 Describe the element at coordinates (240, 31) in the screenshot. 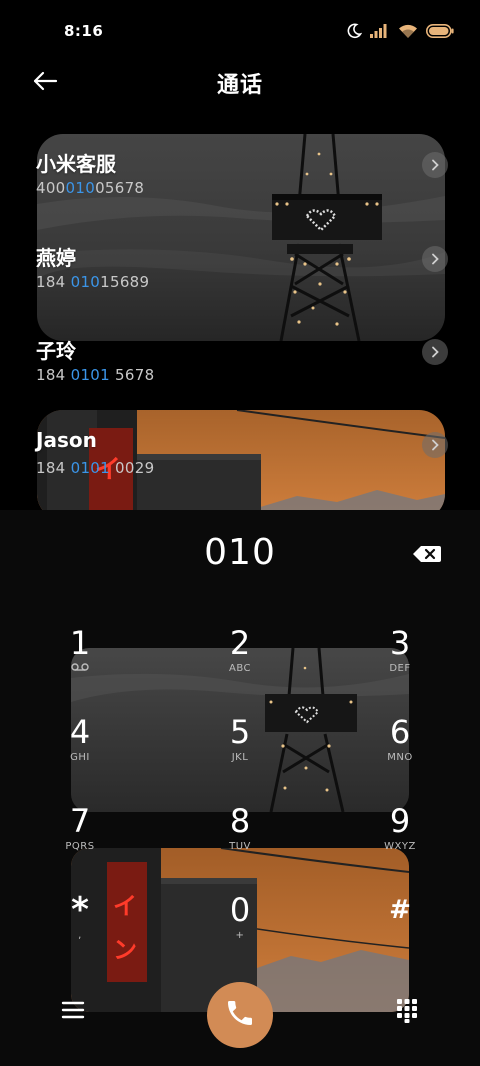

I see `status-bar: 8:16` at that location.